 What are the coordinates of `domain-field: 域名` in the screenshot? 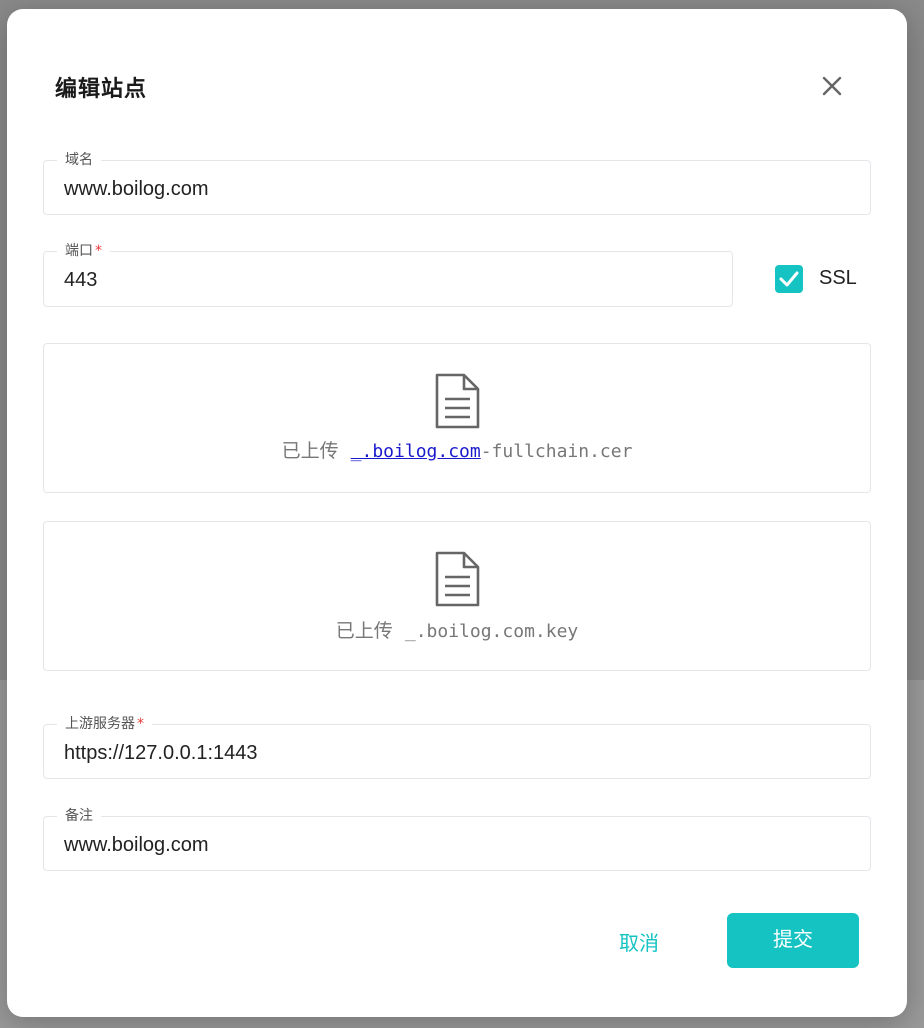 It's located at (457, 182).